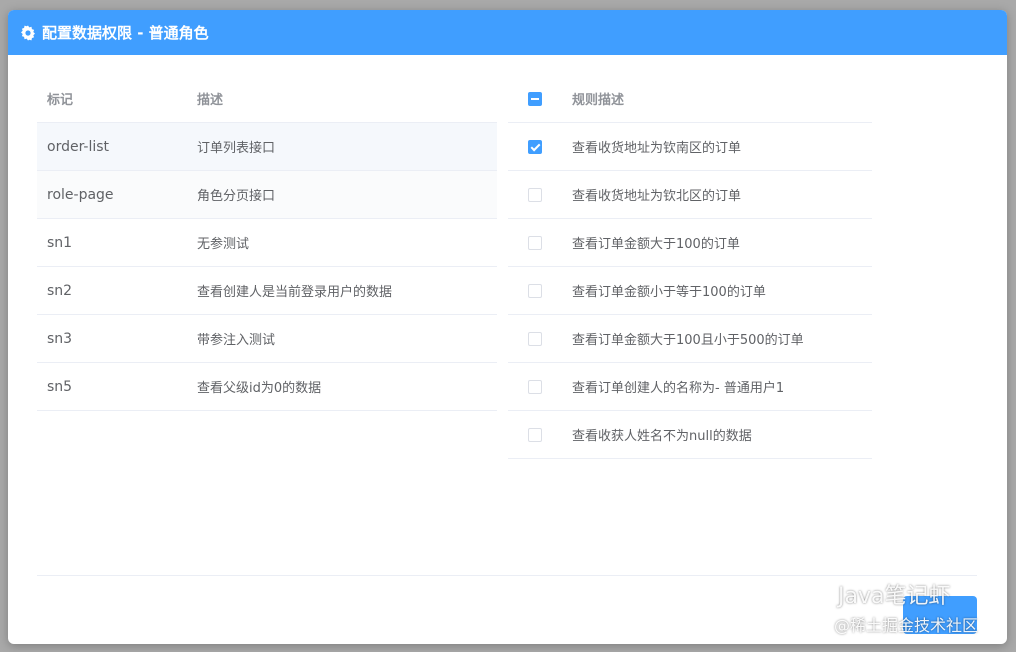 This screenshot has width=1016, height=652. Describe the element at coordinates (60, 338) in the screenshot. I see `row-tag: sn3` at that location.